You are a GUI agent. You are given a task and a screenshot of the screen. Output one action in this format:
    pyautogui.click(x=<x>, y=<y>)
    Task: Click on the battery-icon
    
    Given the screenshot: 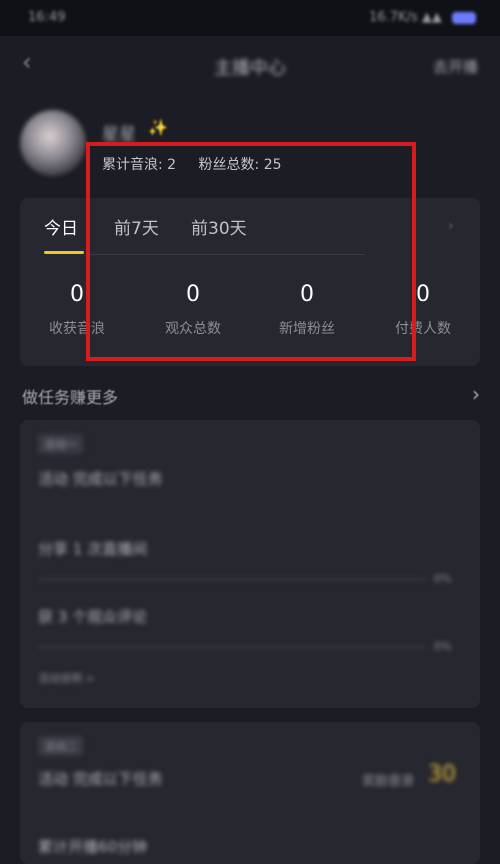 What is the action you would take?
    pyautogui.click(x=464, y=17)
    